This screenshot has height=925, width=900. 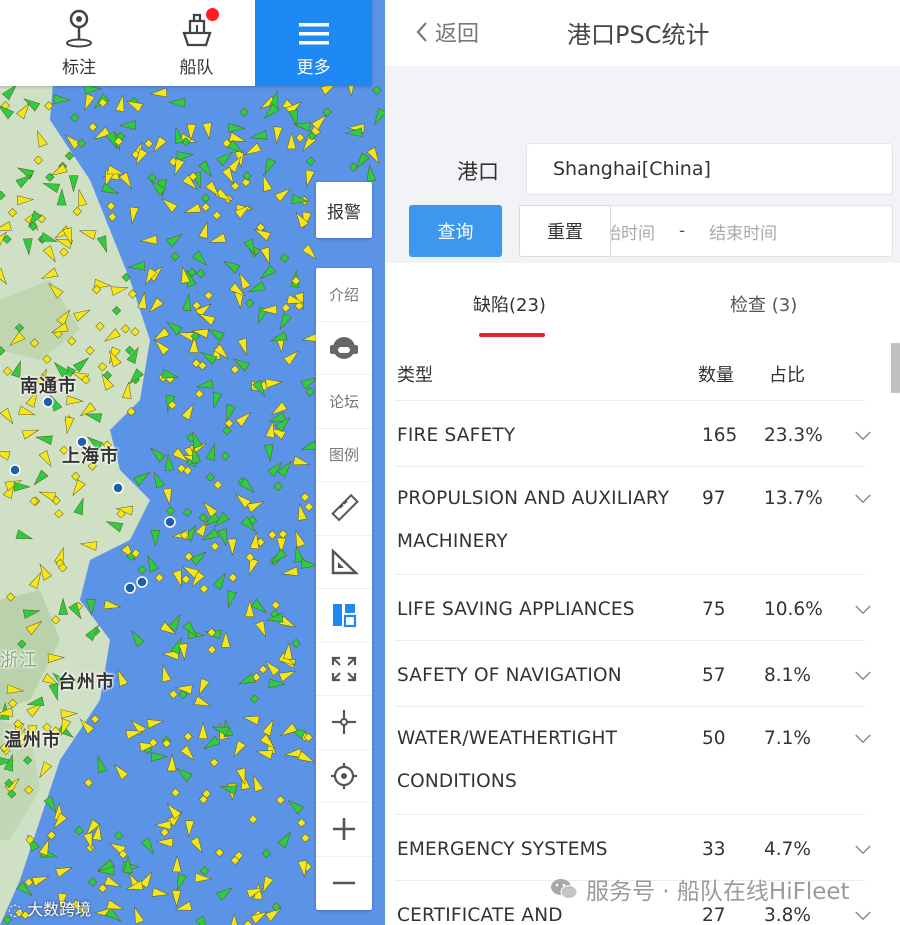 I want to click on fleet-button: 船队, so click(x=196, y=43).